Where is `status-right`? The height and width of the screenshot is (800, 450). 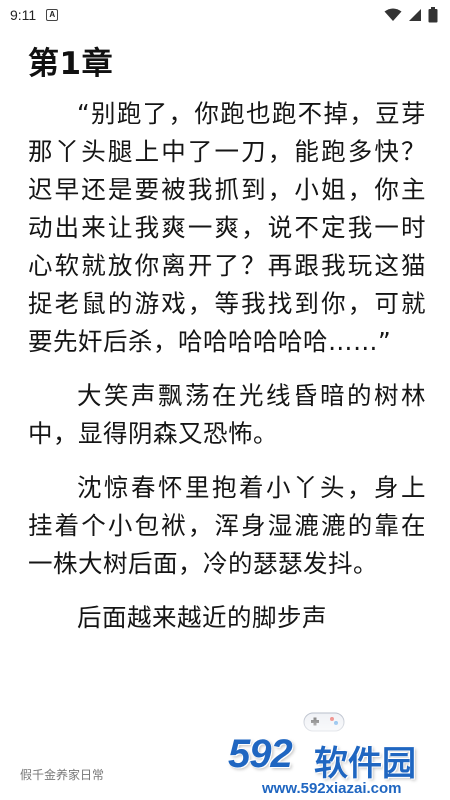
status-right is located at coordinates (411, 15).